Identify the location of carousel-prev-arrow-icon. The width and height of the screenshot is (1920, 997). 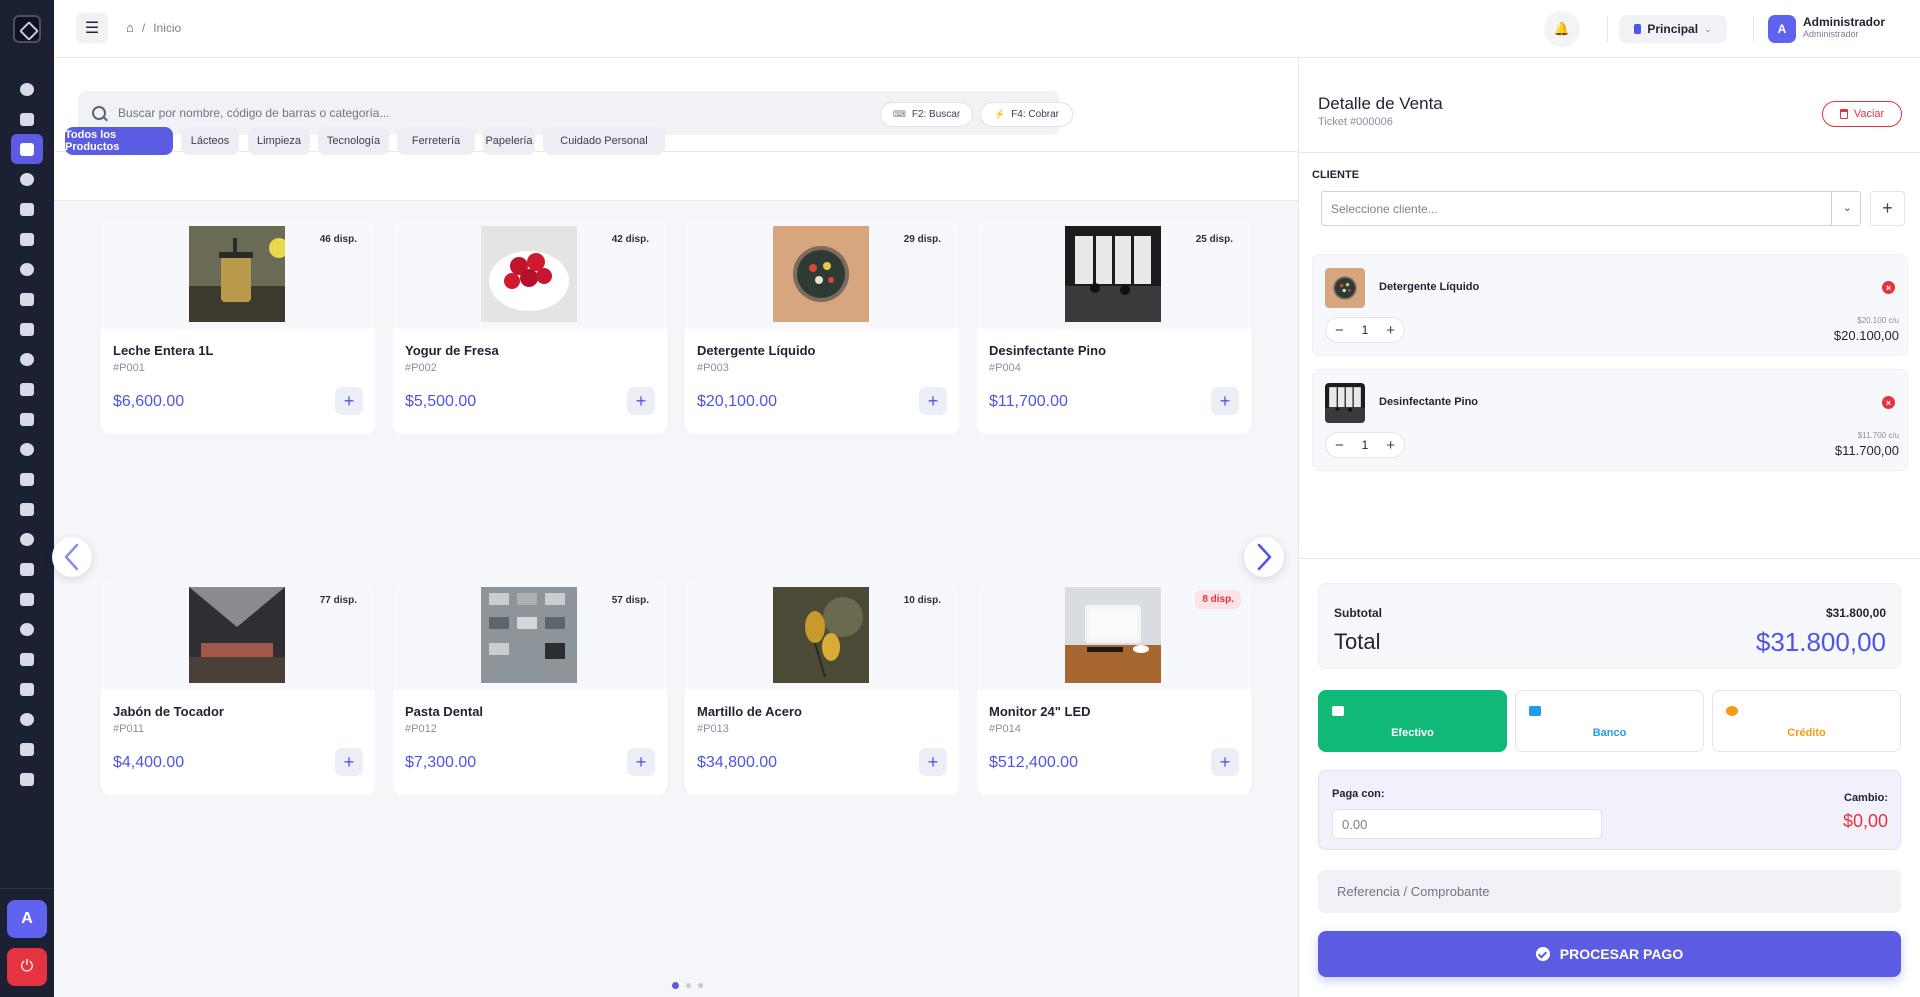
(72, 557).